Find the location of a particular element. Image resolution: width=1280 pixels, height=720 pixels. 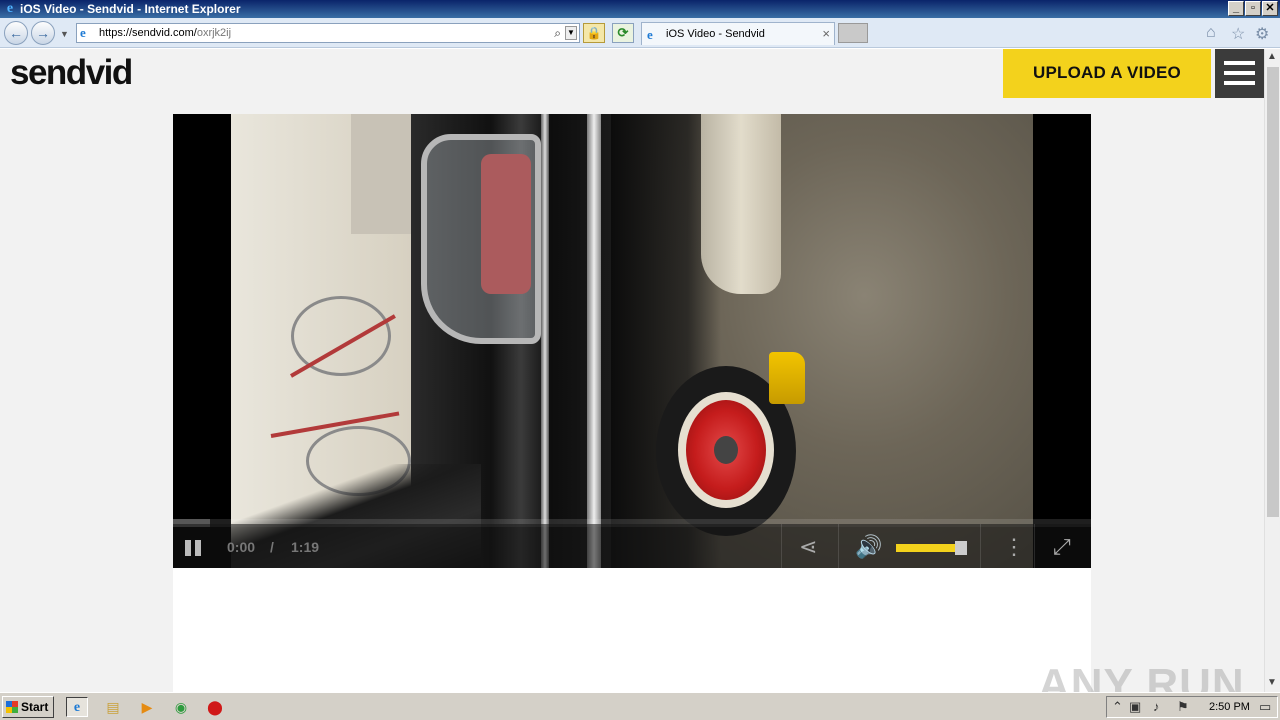

address-bar: e https://sendvid.com/oxrjk2ij ⌕ ▼ is located at coordinates (328, 33).